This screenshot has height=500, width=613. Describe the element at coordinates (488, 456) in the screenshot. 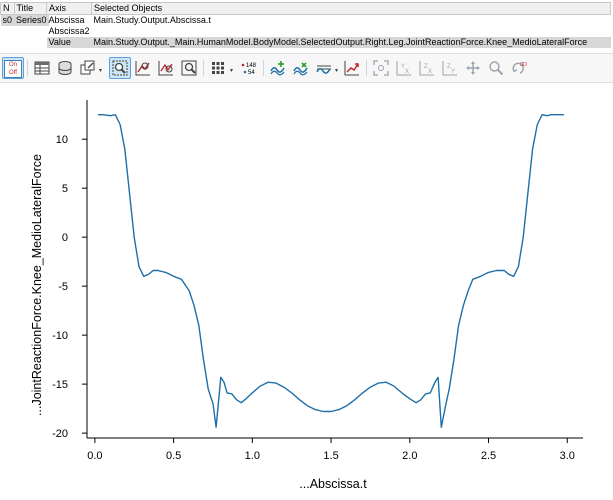

I see `x-tick-label: 2.5` at that location.